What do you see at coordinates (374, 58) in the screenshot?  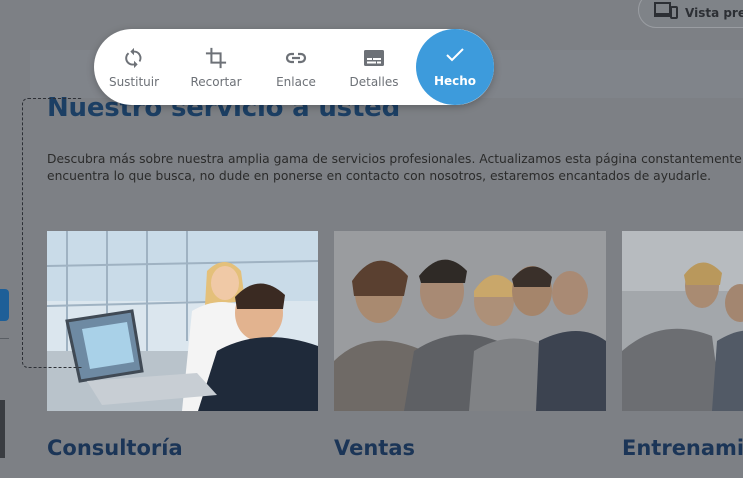 I see `subtitles-icon` at bounding box center [374, 58].